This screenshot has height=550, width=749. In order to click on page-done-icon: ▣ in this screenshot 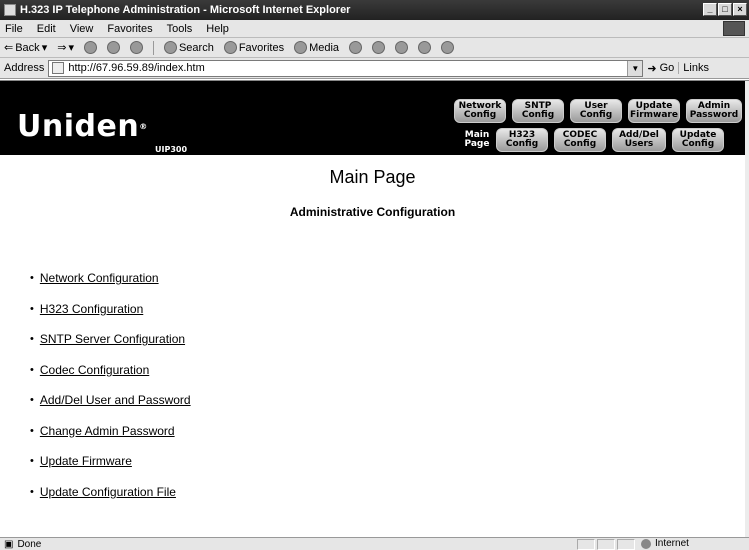, I will do `click(9, 544)`.